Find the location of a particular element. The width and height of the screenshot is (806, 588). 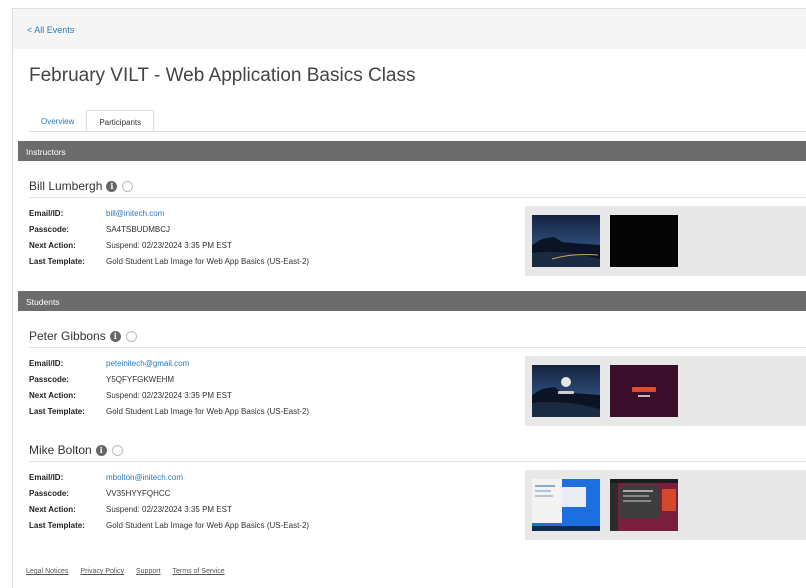

tab-participants: Participants is located at coordinates (120, 121).